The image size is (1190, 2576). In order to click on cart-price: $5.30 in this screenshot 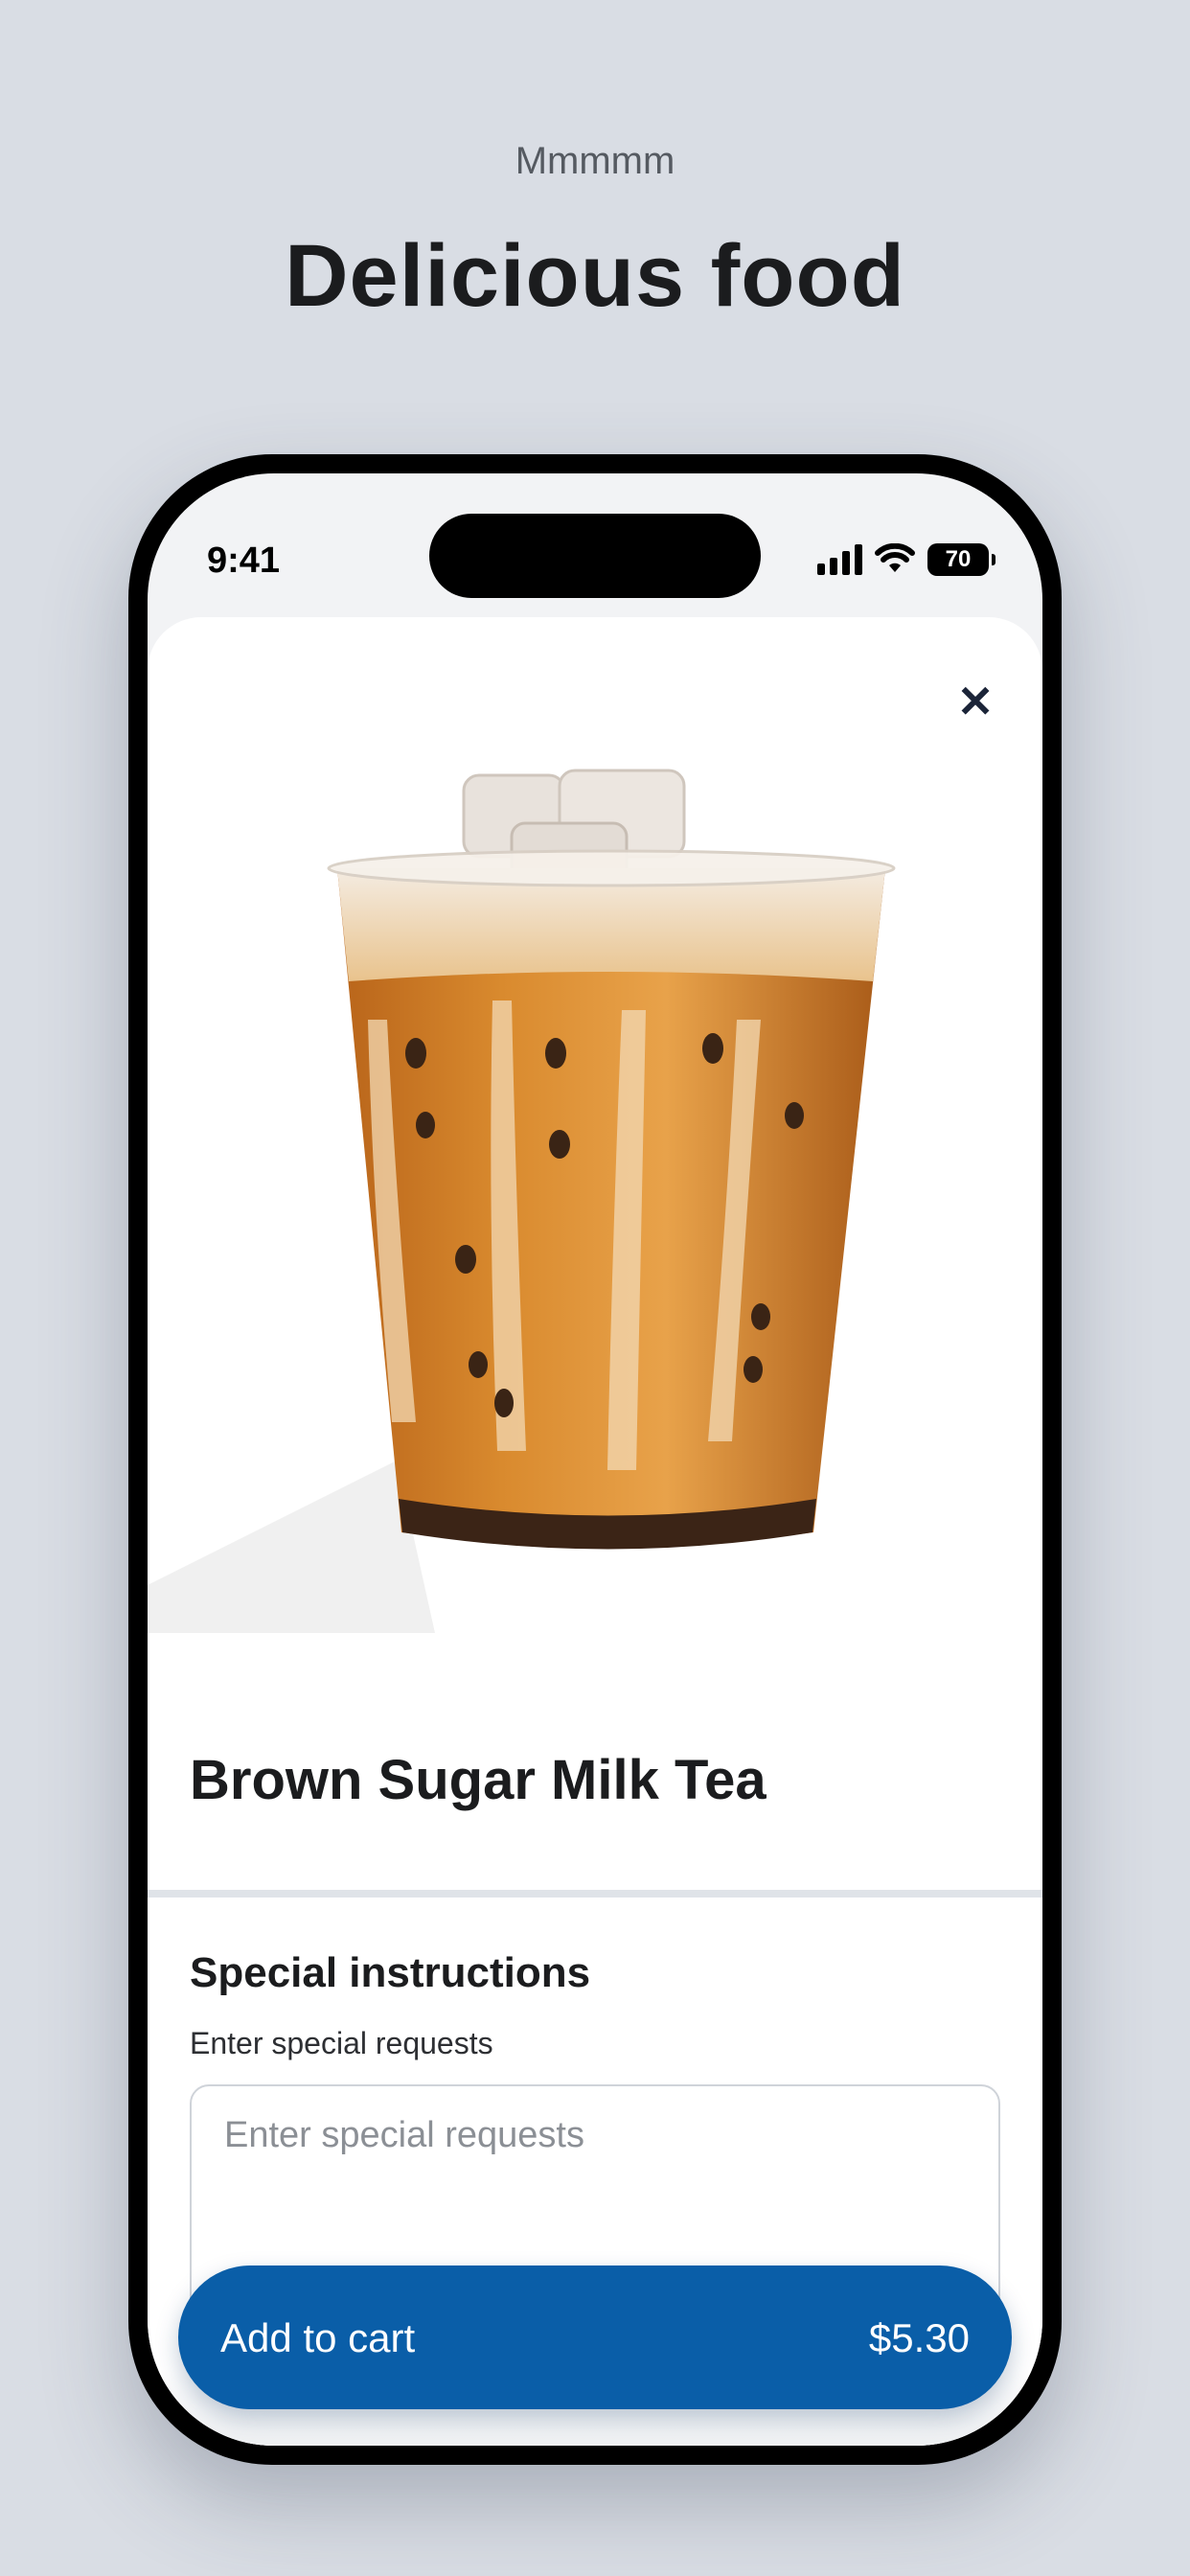, I will do `click(919, 2337)`.